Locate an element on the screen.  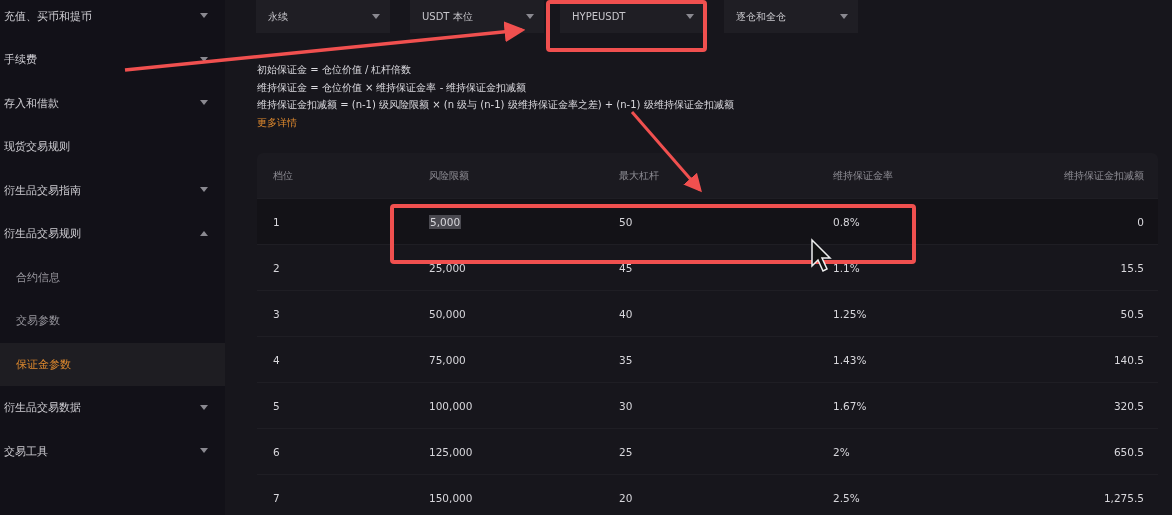
table-cell: 1 is located at coordinates (276, 221).